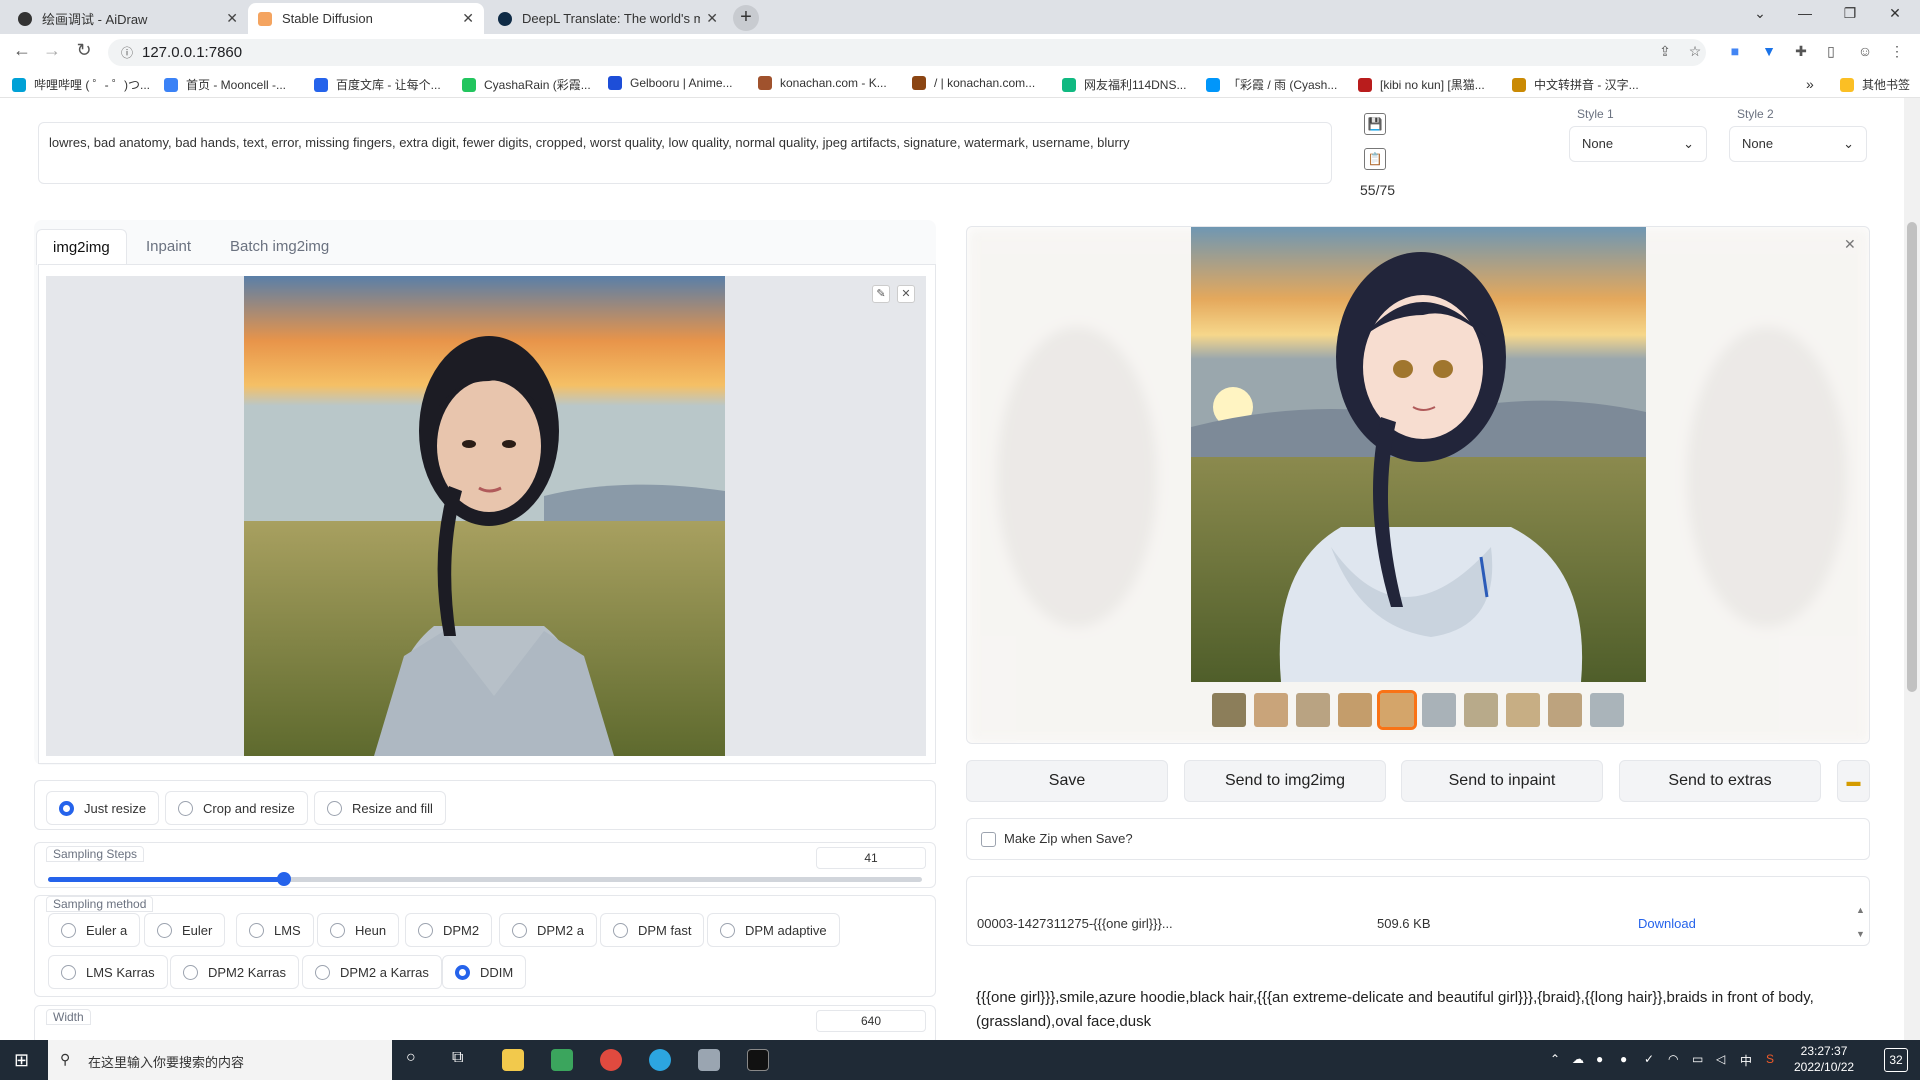  What do you see at coordinates (871, 858) in the screenshot?
I see `sampling-steps-input: 41` at bounding box center [871, 858].